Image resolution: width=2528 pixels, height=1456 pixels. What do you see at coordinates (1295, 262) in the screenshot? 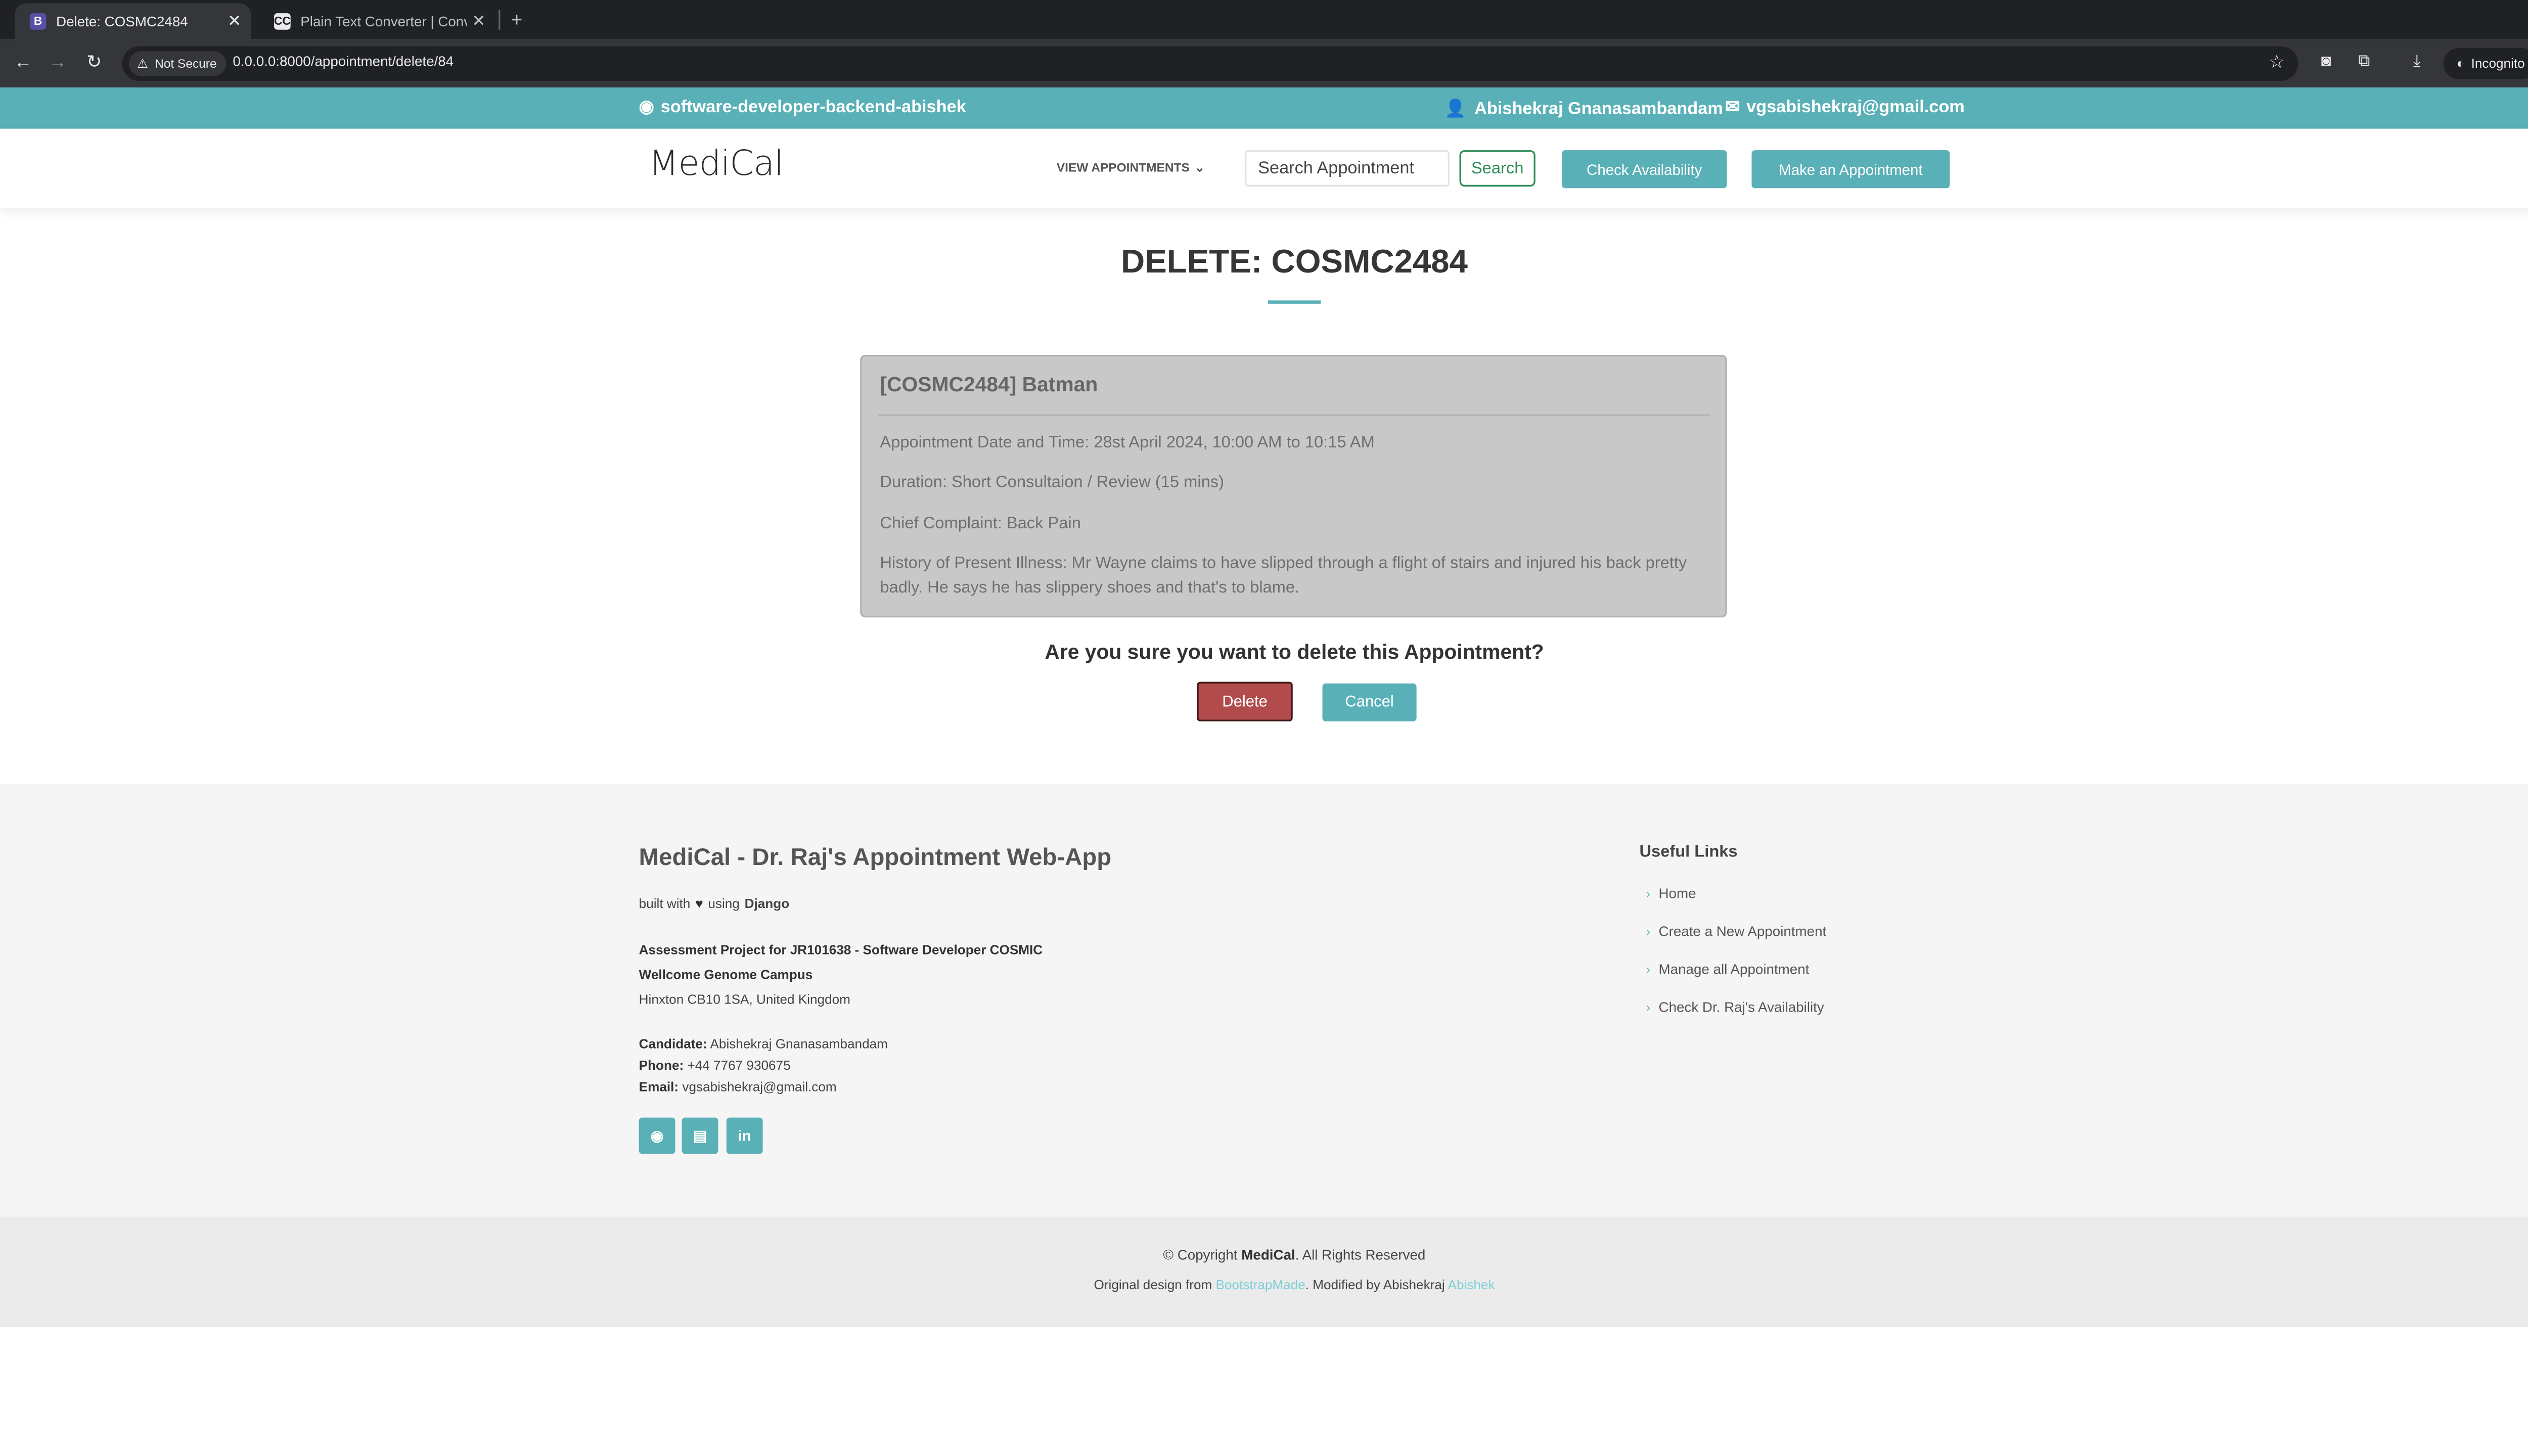
I see `page-title: DELETE: COSMC2484` at bounding box center [1295, 262].